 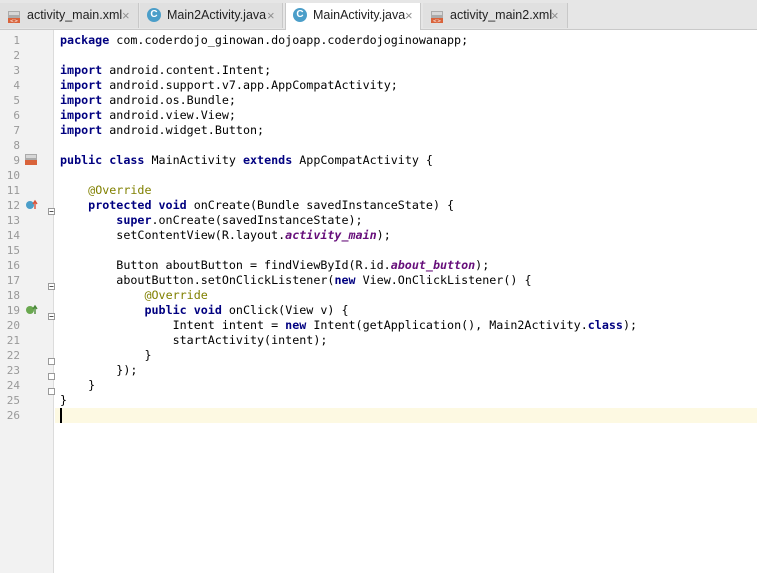 What do you see at coordinates (13, 220) in the screenshot?
I see `line-number: 13` at bounding box center [13, 220].